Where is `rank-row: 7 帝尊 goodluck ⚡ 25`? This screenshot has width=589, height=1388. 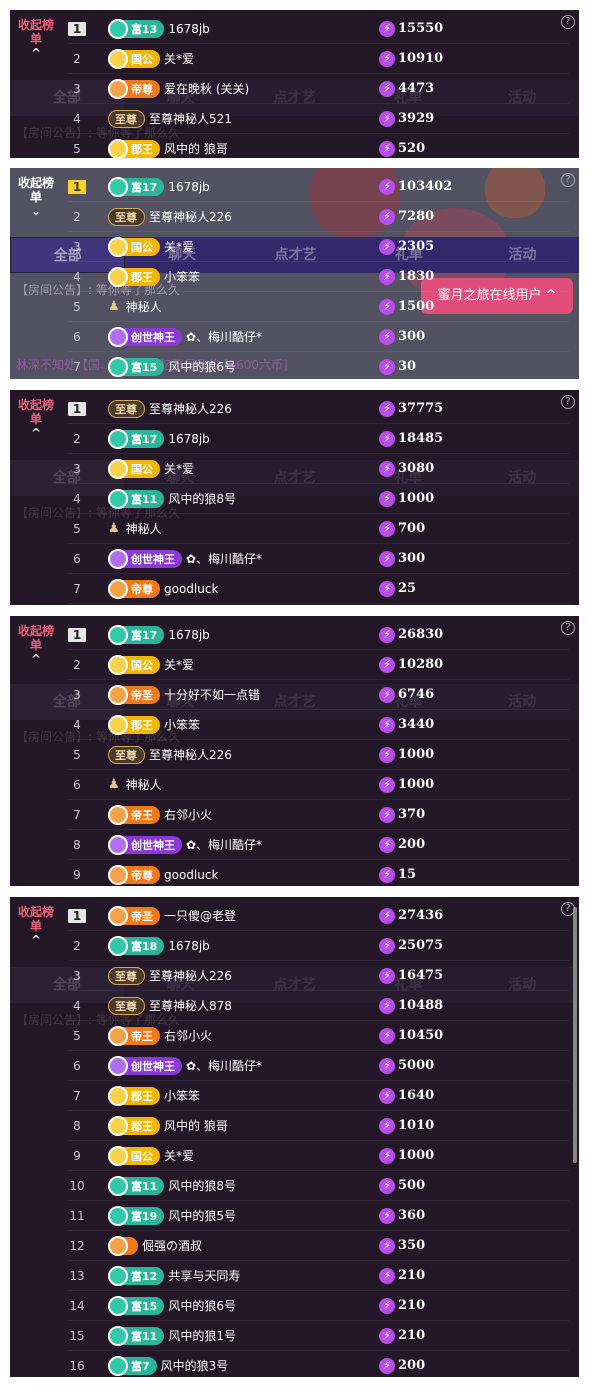 rank-row: 7 帝尊 goodluck ⚡ 25 is located at coordinates (318, 589).